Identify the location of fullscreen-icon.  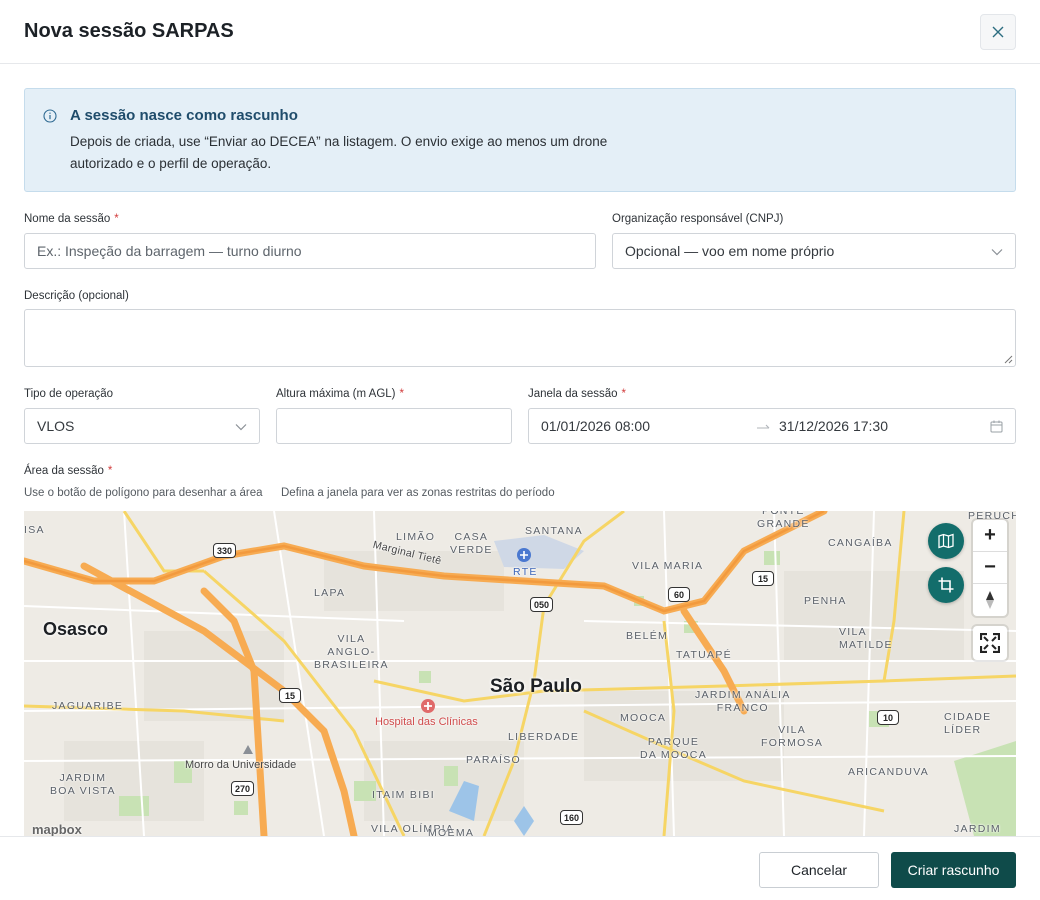
(990, 643).